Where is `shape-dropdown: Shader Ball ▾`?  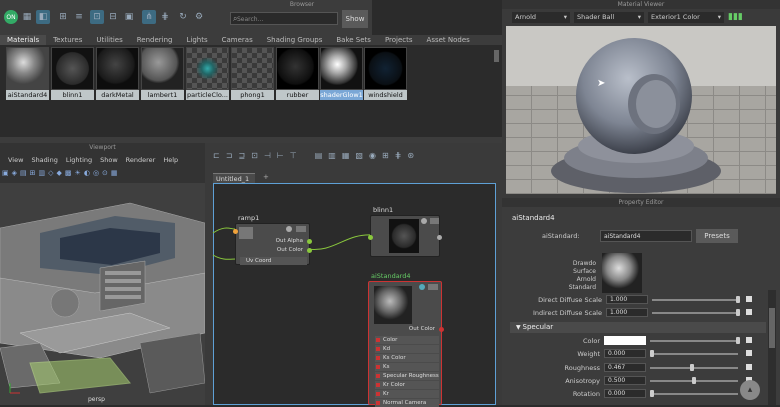
shape-dropdown: Shader Ball ▾ is located at coordinates (609, 17).